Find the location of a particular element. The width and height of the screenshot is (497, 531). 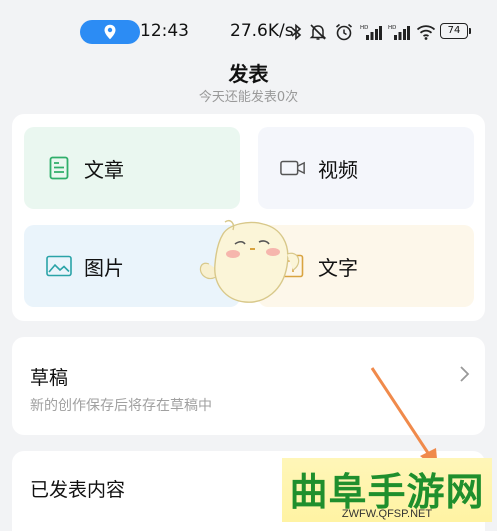

mute-icon is located at coordinates (318, 32).